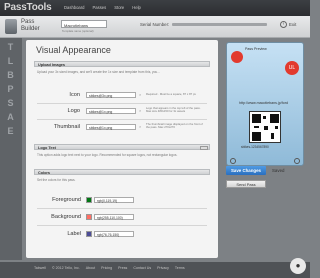 The width and height of the screenshot is (320, 278). I want to click on footer-copyright: © 2012 Tello, Inc., so click(65, 268).